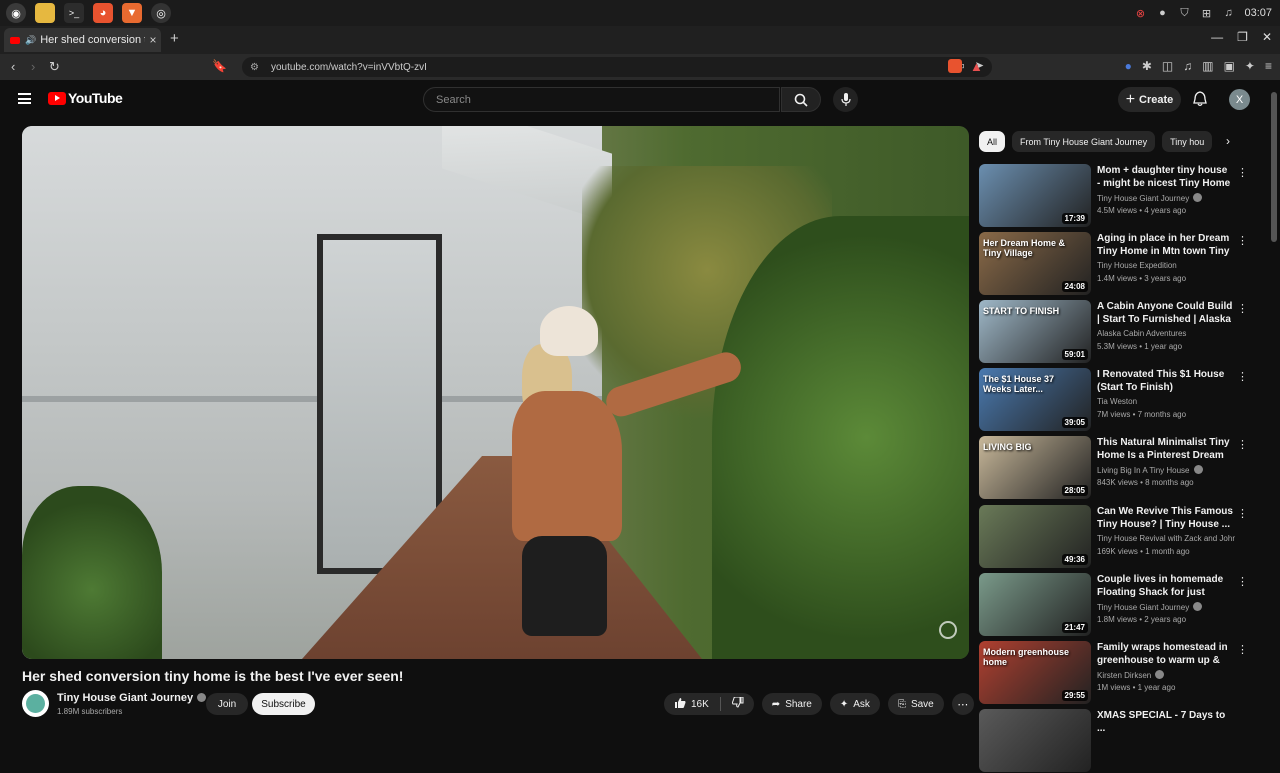  I want to click on chips-next-icon: ›, so click(1228, 141).